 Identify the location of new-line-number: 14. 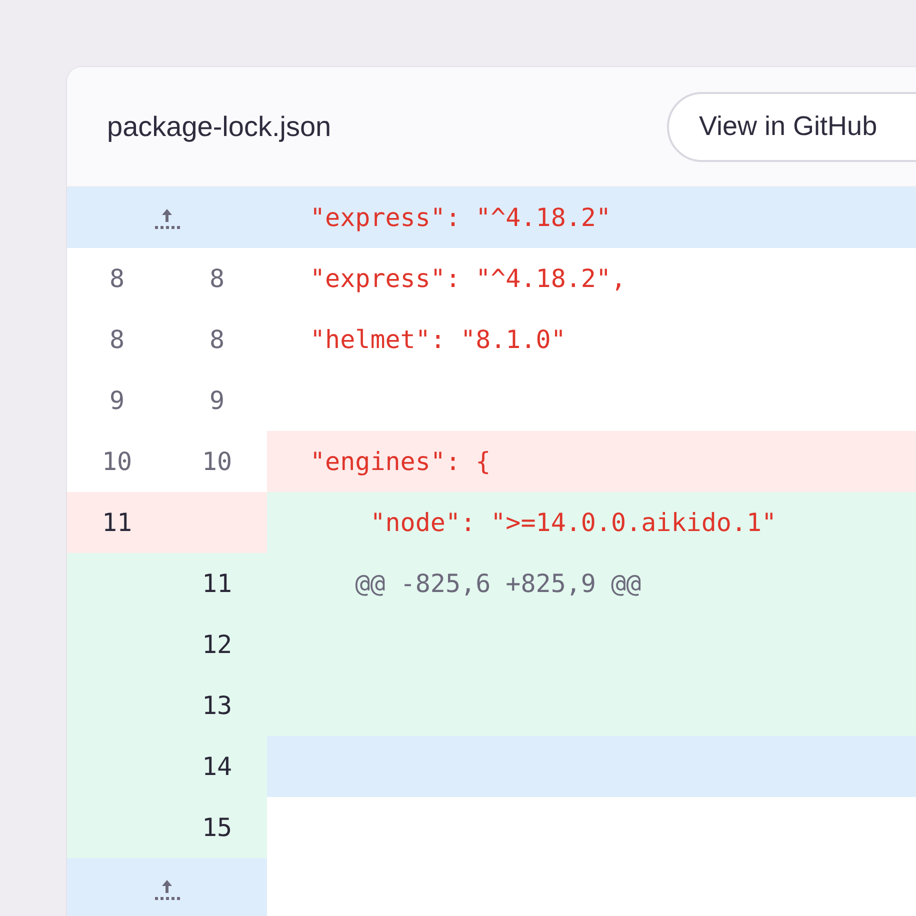
(217, 766).